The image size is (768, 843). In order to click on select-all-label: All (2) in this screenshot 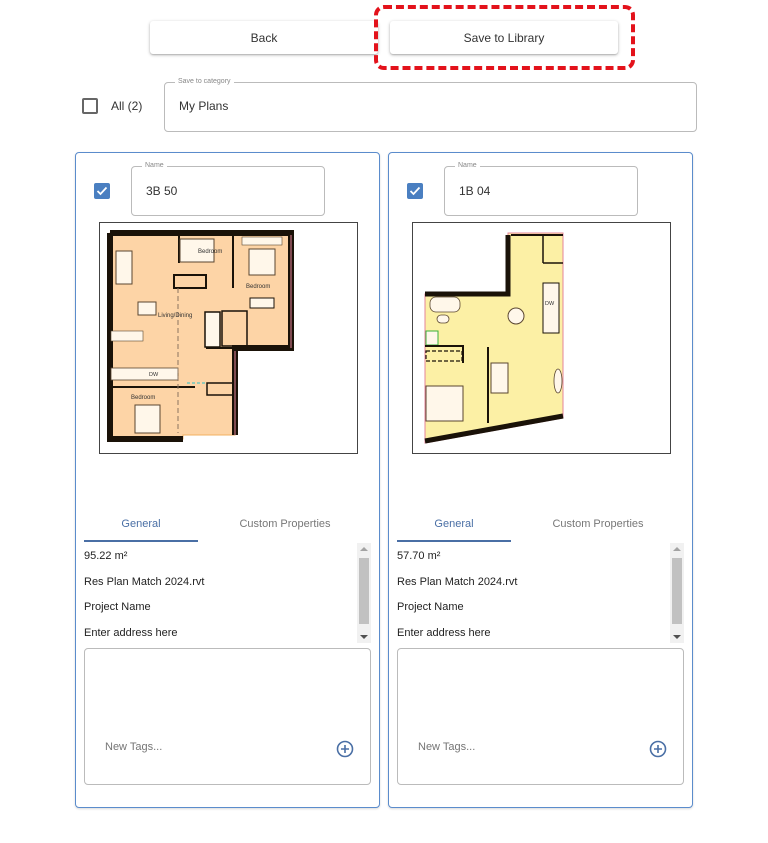, I will do `click(127, 106)`.